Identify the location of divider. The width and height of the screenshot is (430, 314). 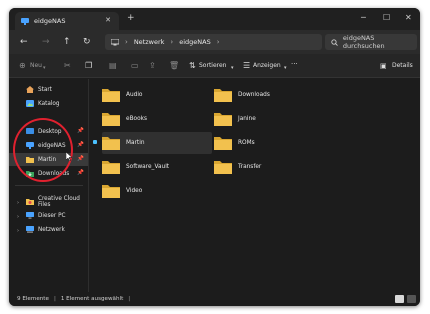
(49, 185).